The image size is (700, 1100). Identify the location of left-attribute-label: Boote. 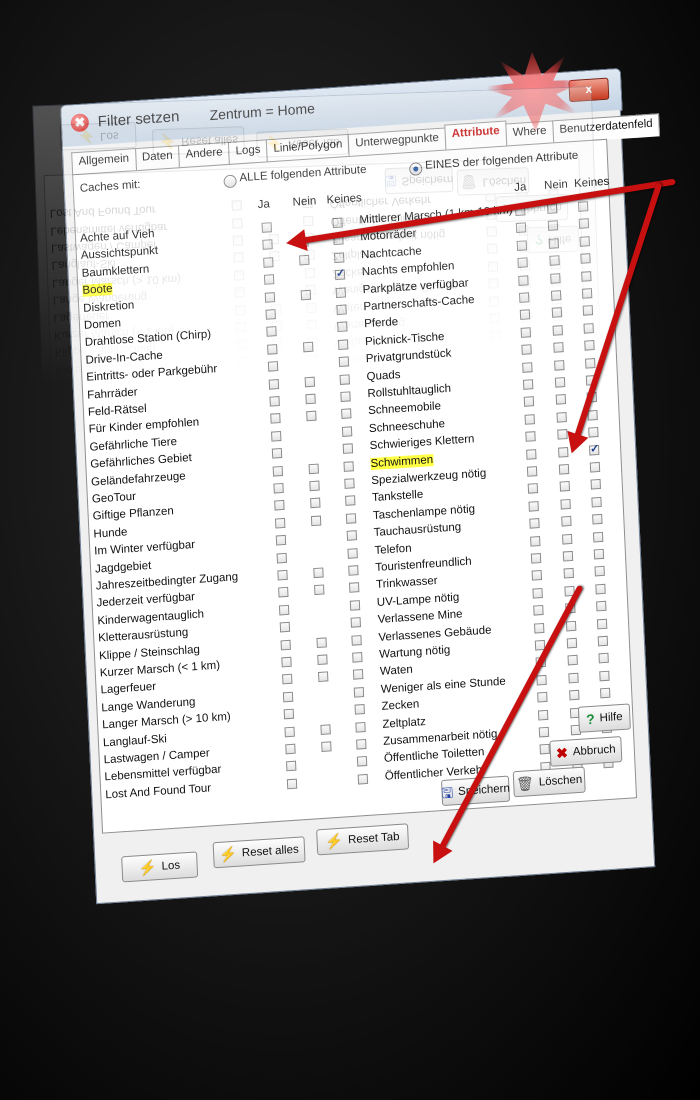
(82, 717).